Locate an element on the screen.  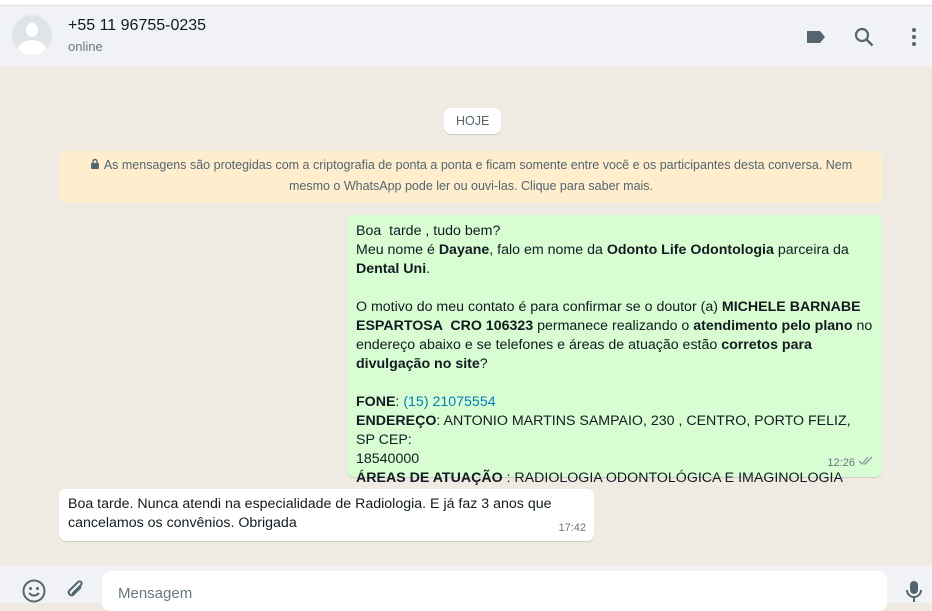
message-meta: 12:26 is located at coordinates (850, 463).